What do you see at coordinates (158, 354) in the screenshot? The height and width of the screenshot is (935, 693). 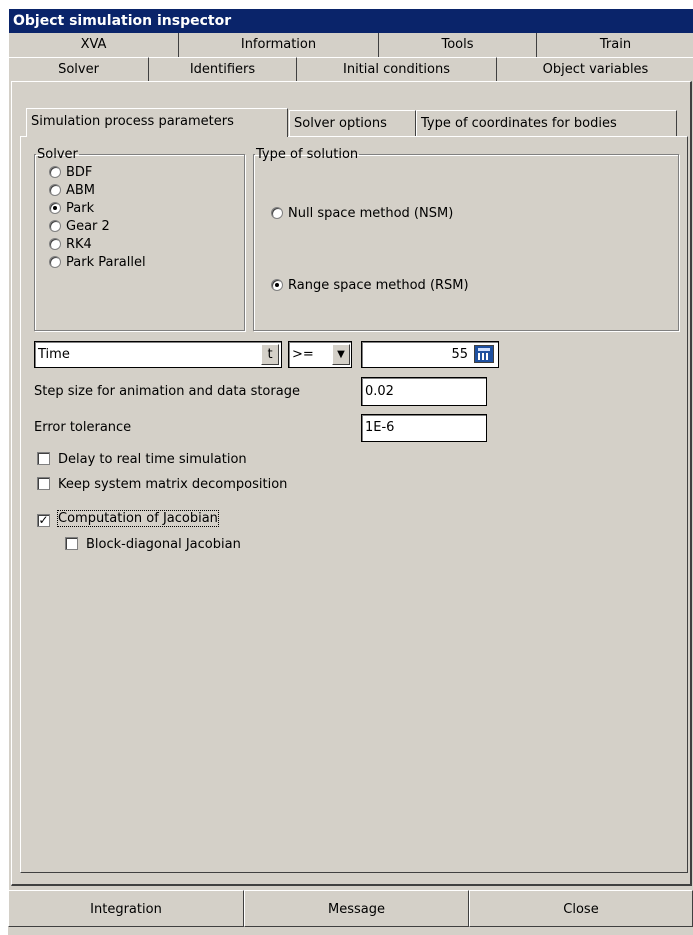 I see `end-condition-variable-field: Time` at bounding box center [158, 354].